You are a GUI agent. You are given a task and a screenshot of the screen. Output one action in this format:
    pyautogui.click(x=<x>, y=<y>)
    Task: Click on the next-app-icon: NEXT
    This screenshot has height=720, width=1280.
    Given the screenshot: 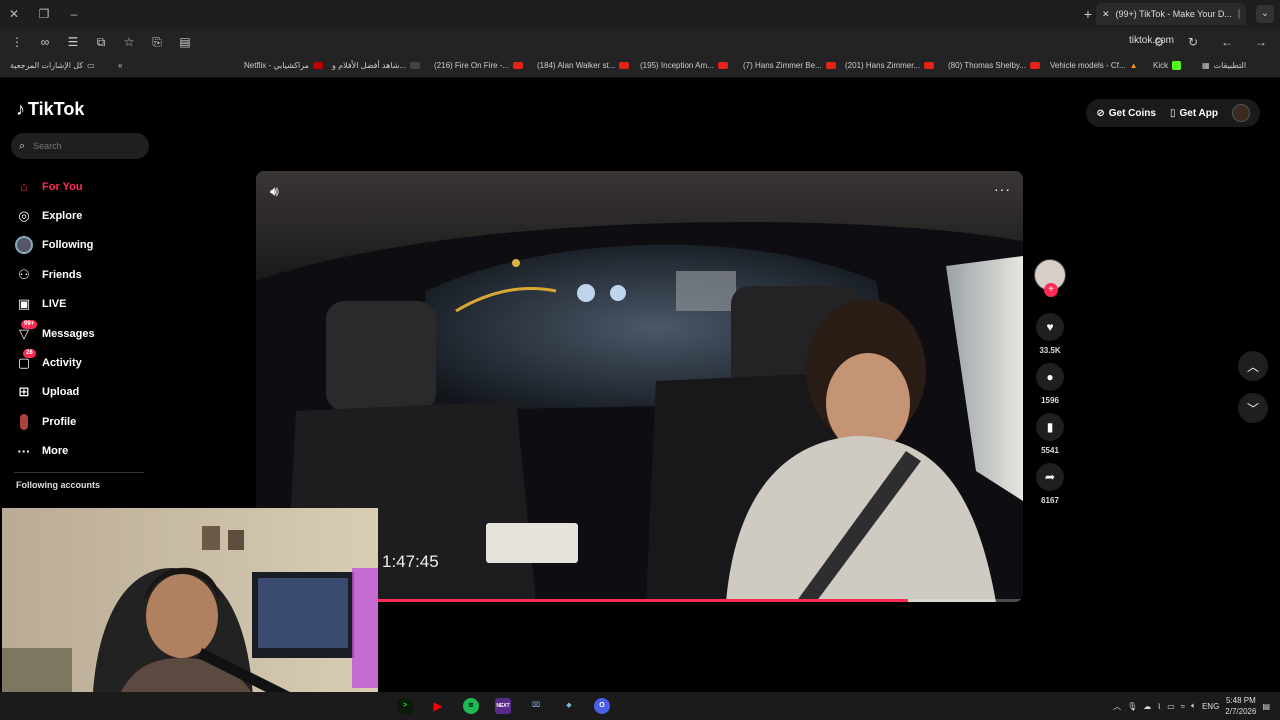 What is the action you would take?
    pyautogui.click(x=503, y=706)
    